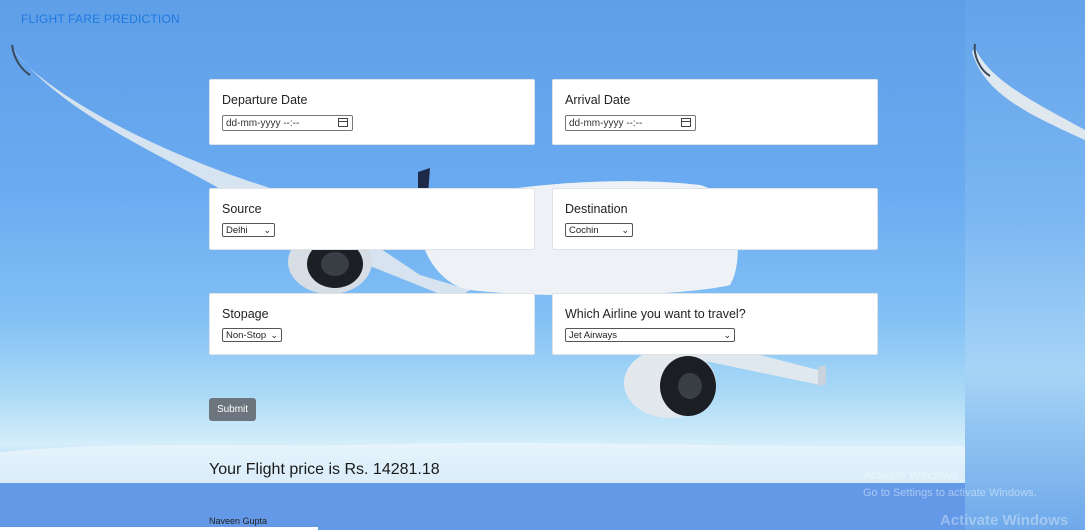 The height and width of the screenshot is (530, 1085). Describe the element at coordinates (100, 19) in the screenshot. I see `brand-link: FLIGHT FARE PREDICTION` at that location.